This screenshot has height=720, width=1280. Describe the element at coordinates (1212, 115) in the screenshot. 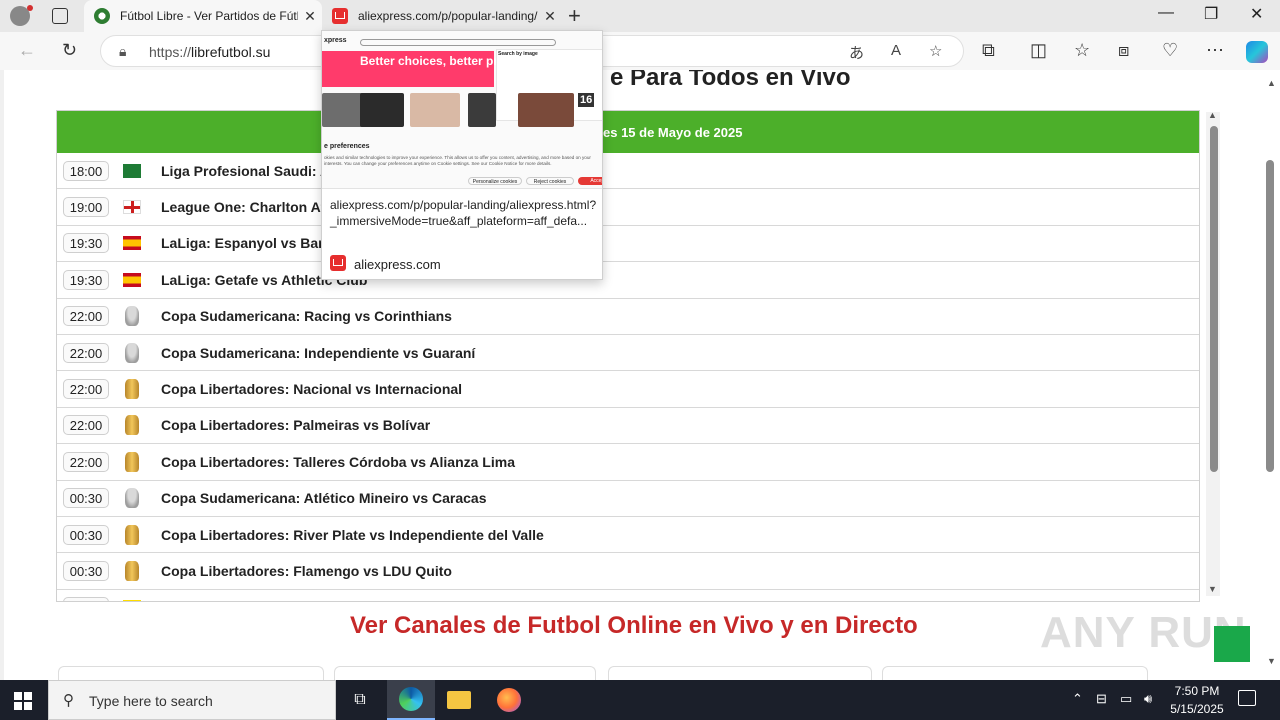

I see `scroll-up-arrow-icon: ▲` at that location.